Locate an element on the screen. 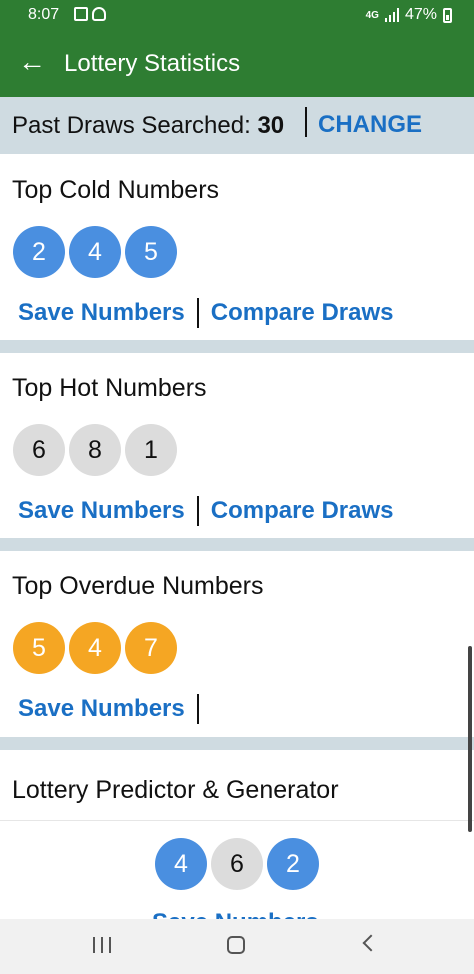 The height and width of the screenshot is (974, 474). hot-numbers-balls: 6 8 1 is located at coordinates (95, 450).